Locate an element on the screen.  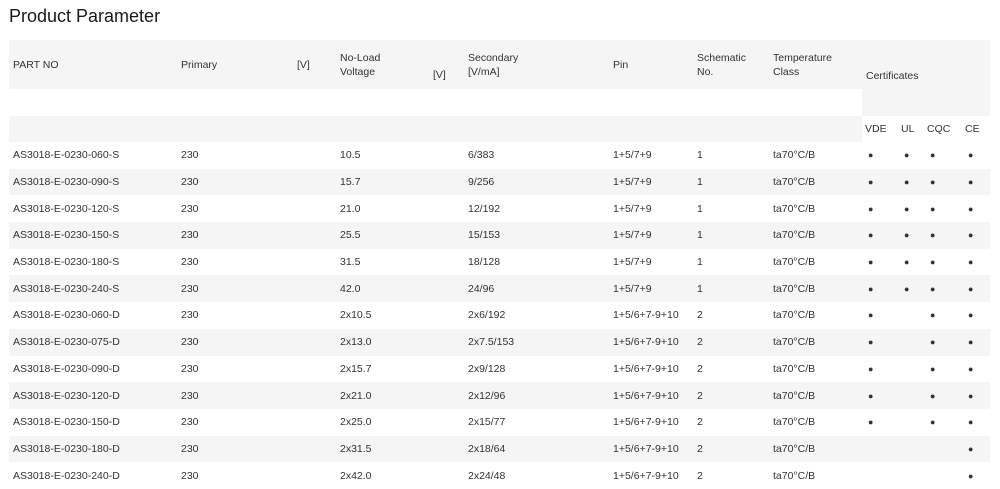
cell-part-no: AS3018-E-0230-060-S is located at coordinates (93, 155).